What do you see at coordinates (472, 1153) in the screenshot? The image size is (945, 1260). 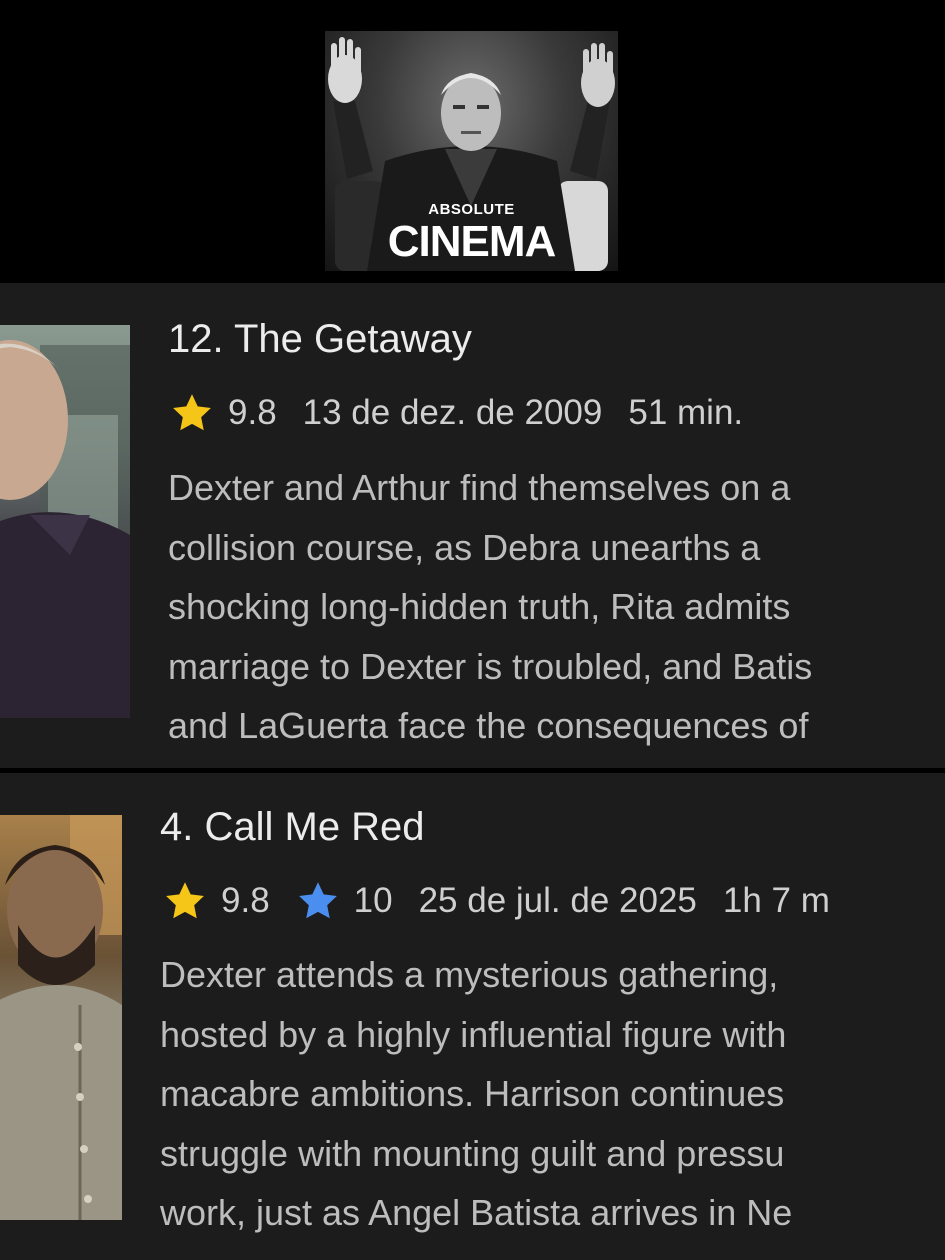 I see `description-line: struggle with mounting guilt and pressu` at bounding box center [472, 1153].